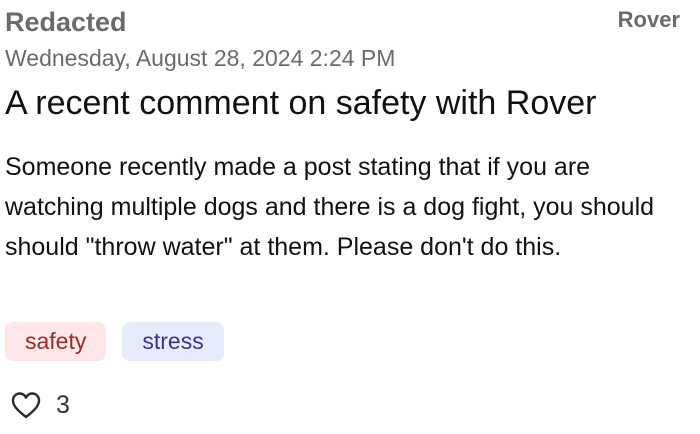 The image size is (700, 434). What do you see at coordinates (173, 341) in the screenshot?
I see `tag-stress: stress` at bounding box center [173, 341].